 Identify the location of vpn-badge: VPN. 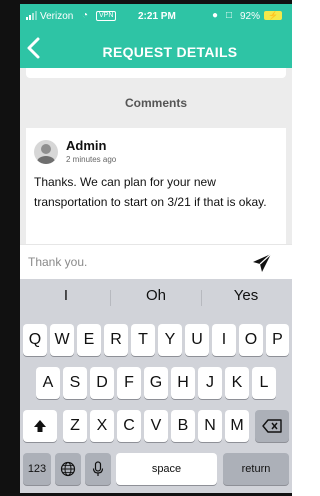
(106, 16).